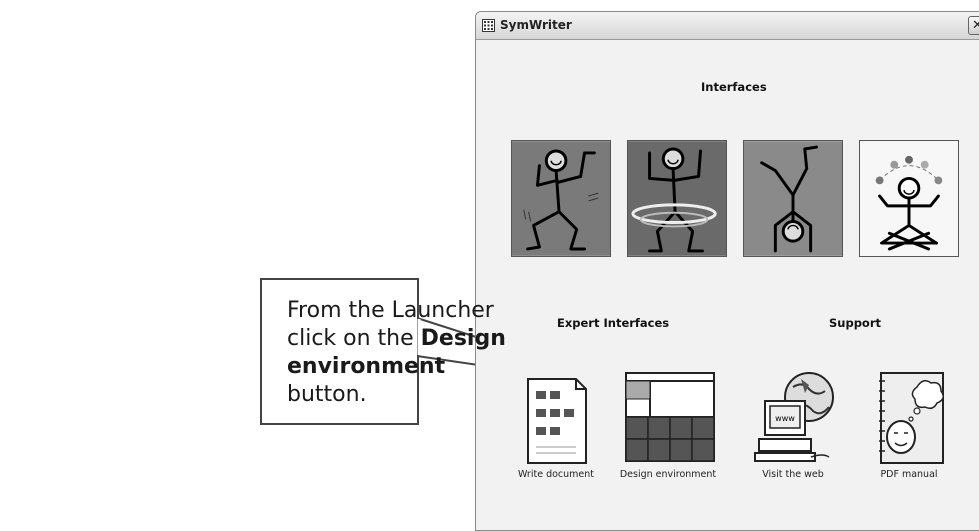 The height and width of the screenshot is (531, 979). I want to click on visit-web-button: www, so click(793, 417).